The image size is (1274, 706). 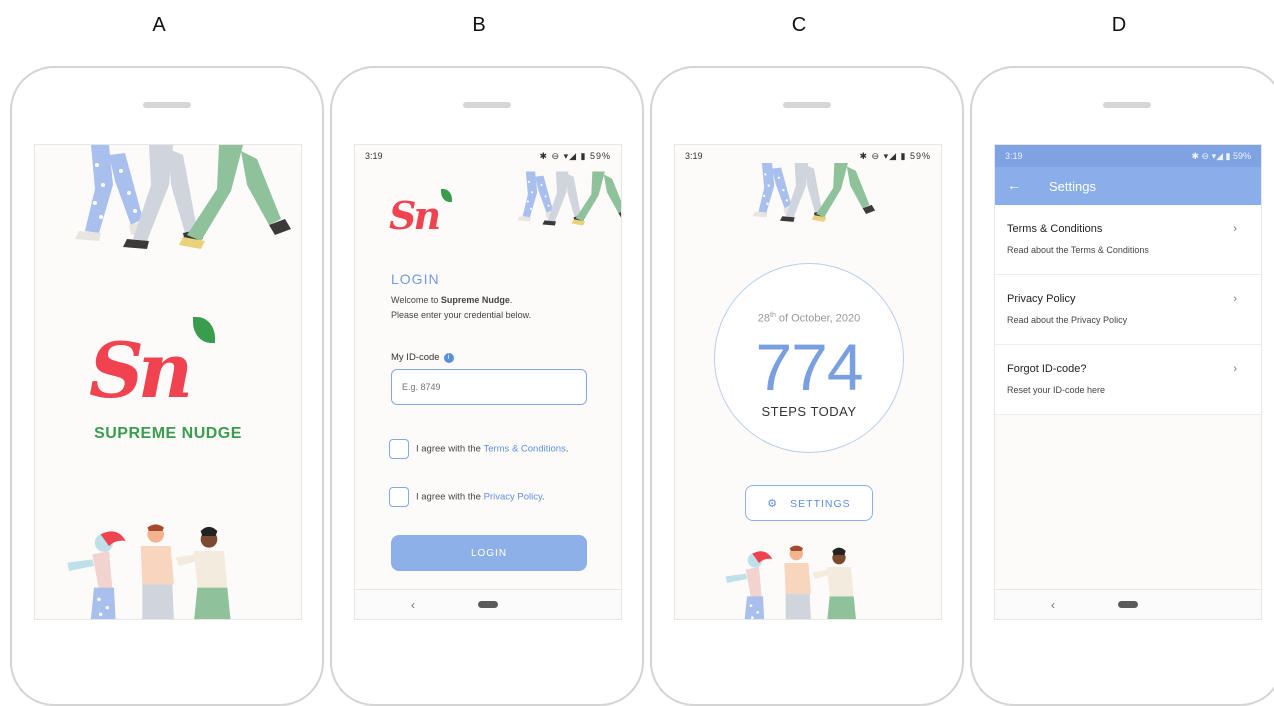 I want to click on panel-label: D, so click(x=1119, y=25).